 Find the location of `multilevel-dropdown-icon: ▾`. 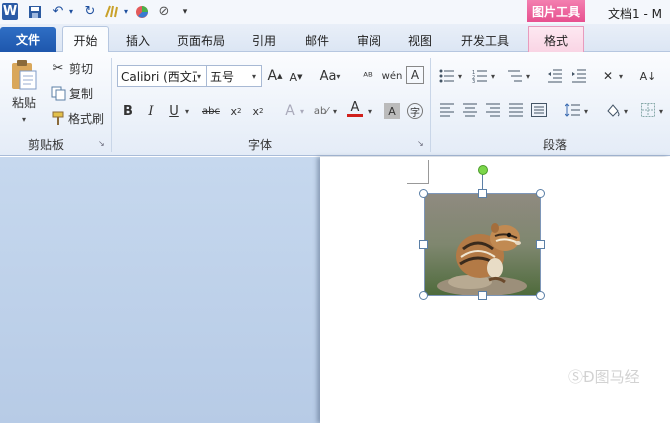

multilevel-dropdown-icon: ▾ is located at coordinates (528, 76).